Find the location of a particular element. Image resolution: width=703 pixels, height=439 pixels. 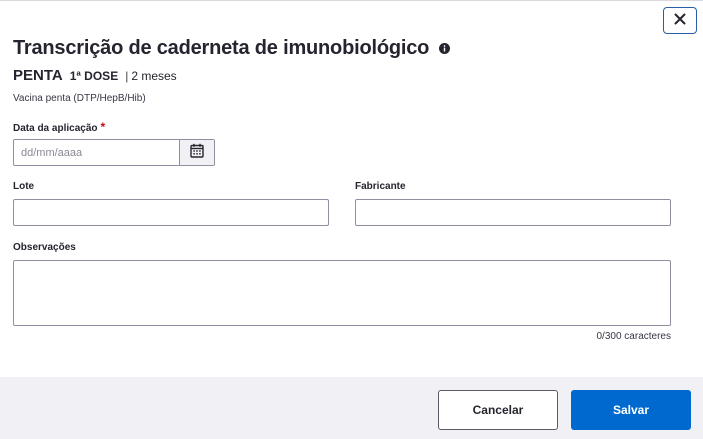

character-counter: 0/300 caracteres is located at coordinates (634, 336).